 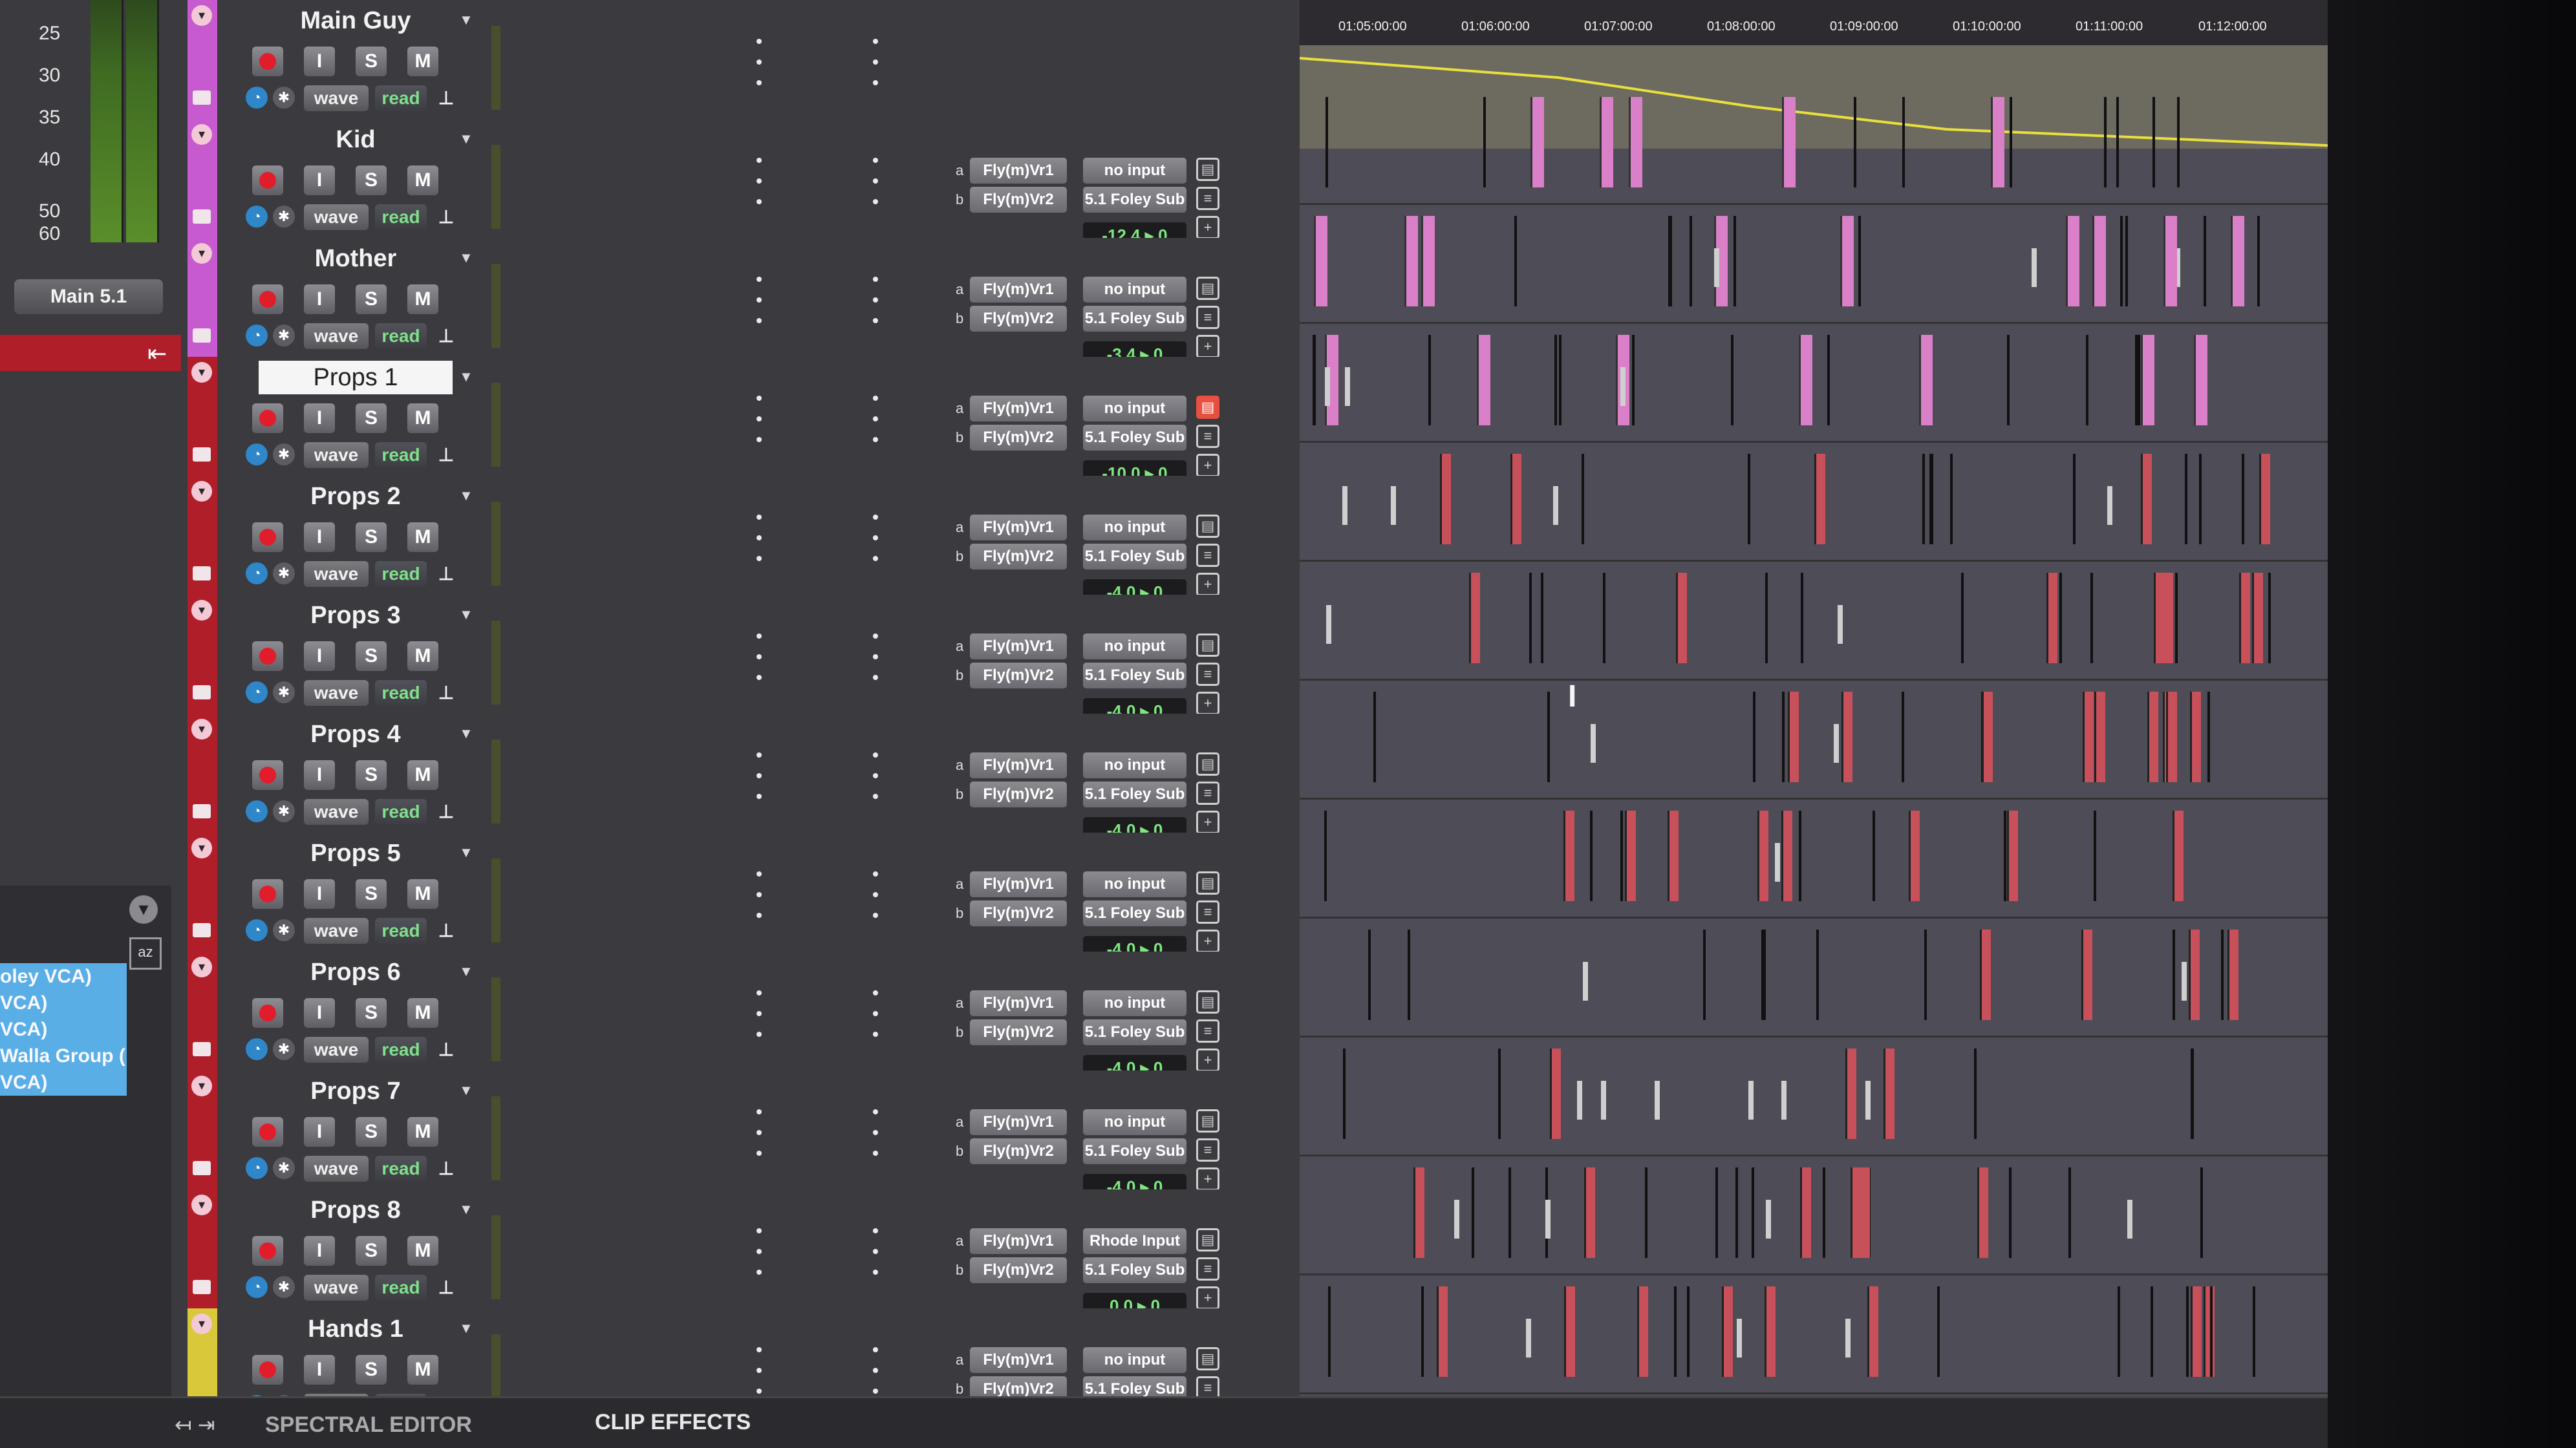 I want to click on track-name: Props 5, so click(x=356, y=853).